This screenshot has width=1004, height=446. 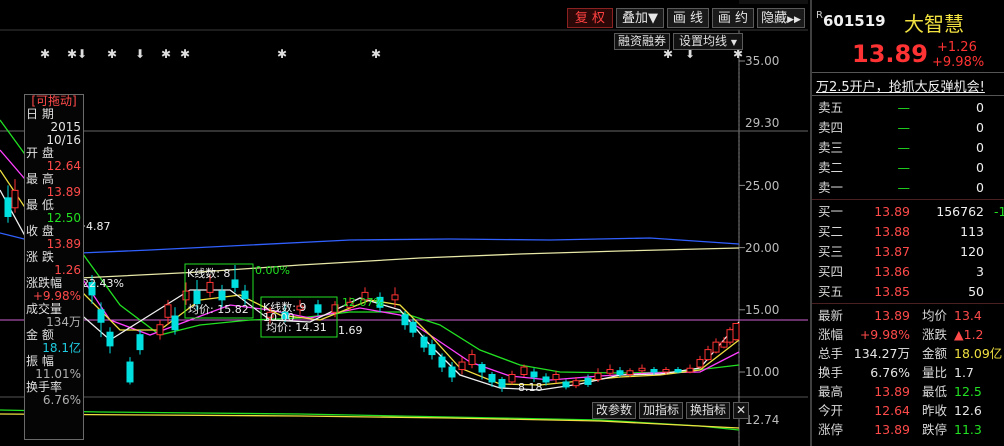 I want to click on order-c3: -1, so click(x=999, y=211).